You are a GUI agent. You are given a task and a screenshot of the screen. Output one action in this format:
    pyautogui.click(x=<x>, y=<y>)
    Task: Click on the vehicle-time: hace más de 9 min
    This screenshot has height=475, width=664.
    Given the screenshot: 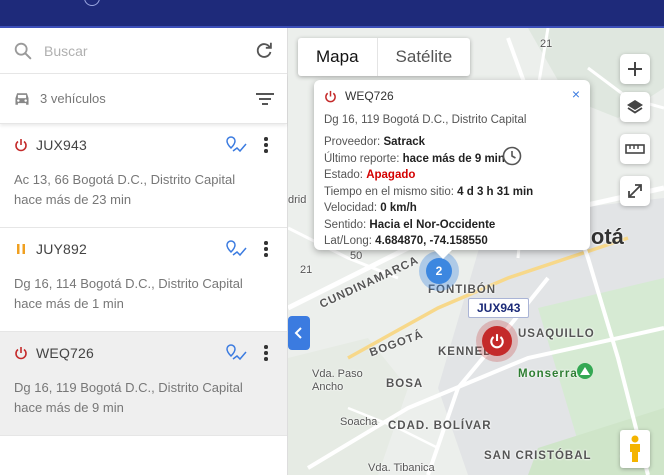 What is the action you would take?
    pyautogui.click(x=69, y=407)
    